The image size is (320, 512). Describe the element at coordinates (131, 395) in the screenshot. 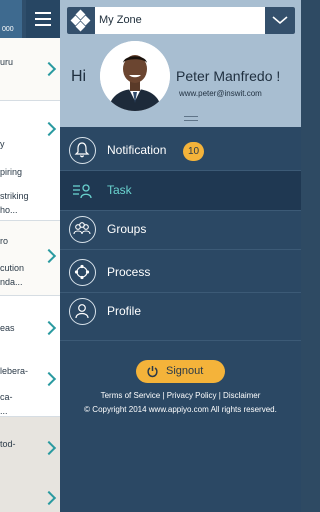

I see `terms-link: Terms of Service` at that location.